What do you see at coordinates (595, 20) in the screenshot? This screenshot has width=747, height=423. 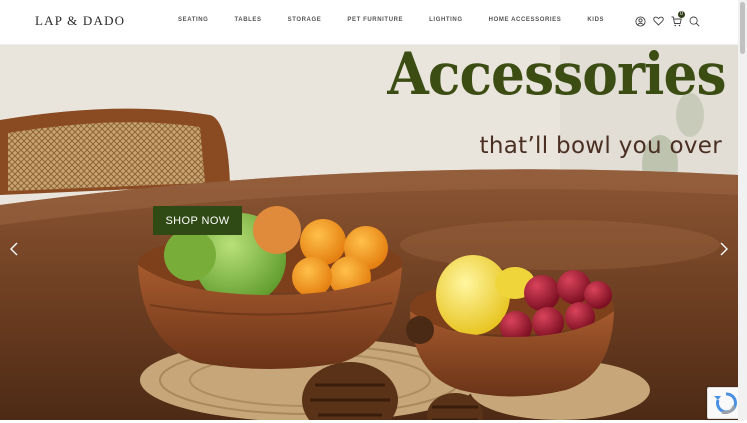 I see `nav-item-kids: KIDS` at bounding box center [595, 20].